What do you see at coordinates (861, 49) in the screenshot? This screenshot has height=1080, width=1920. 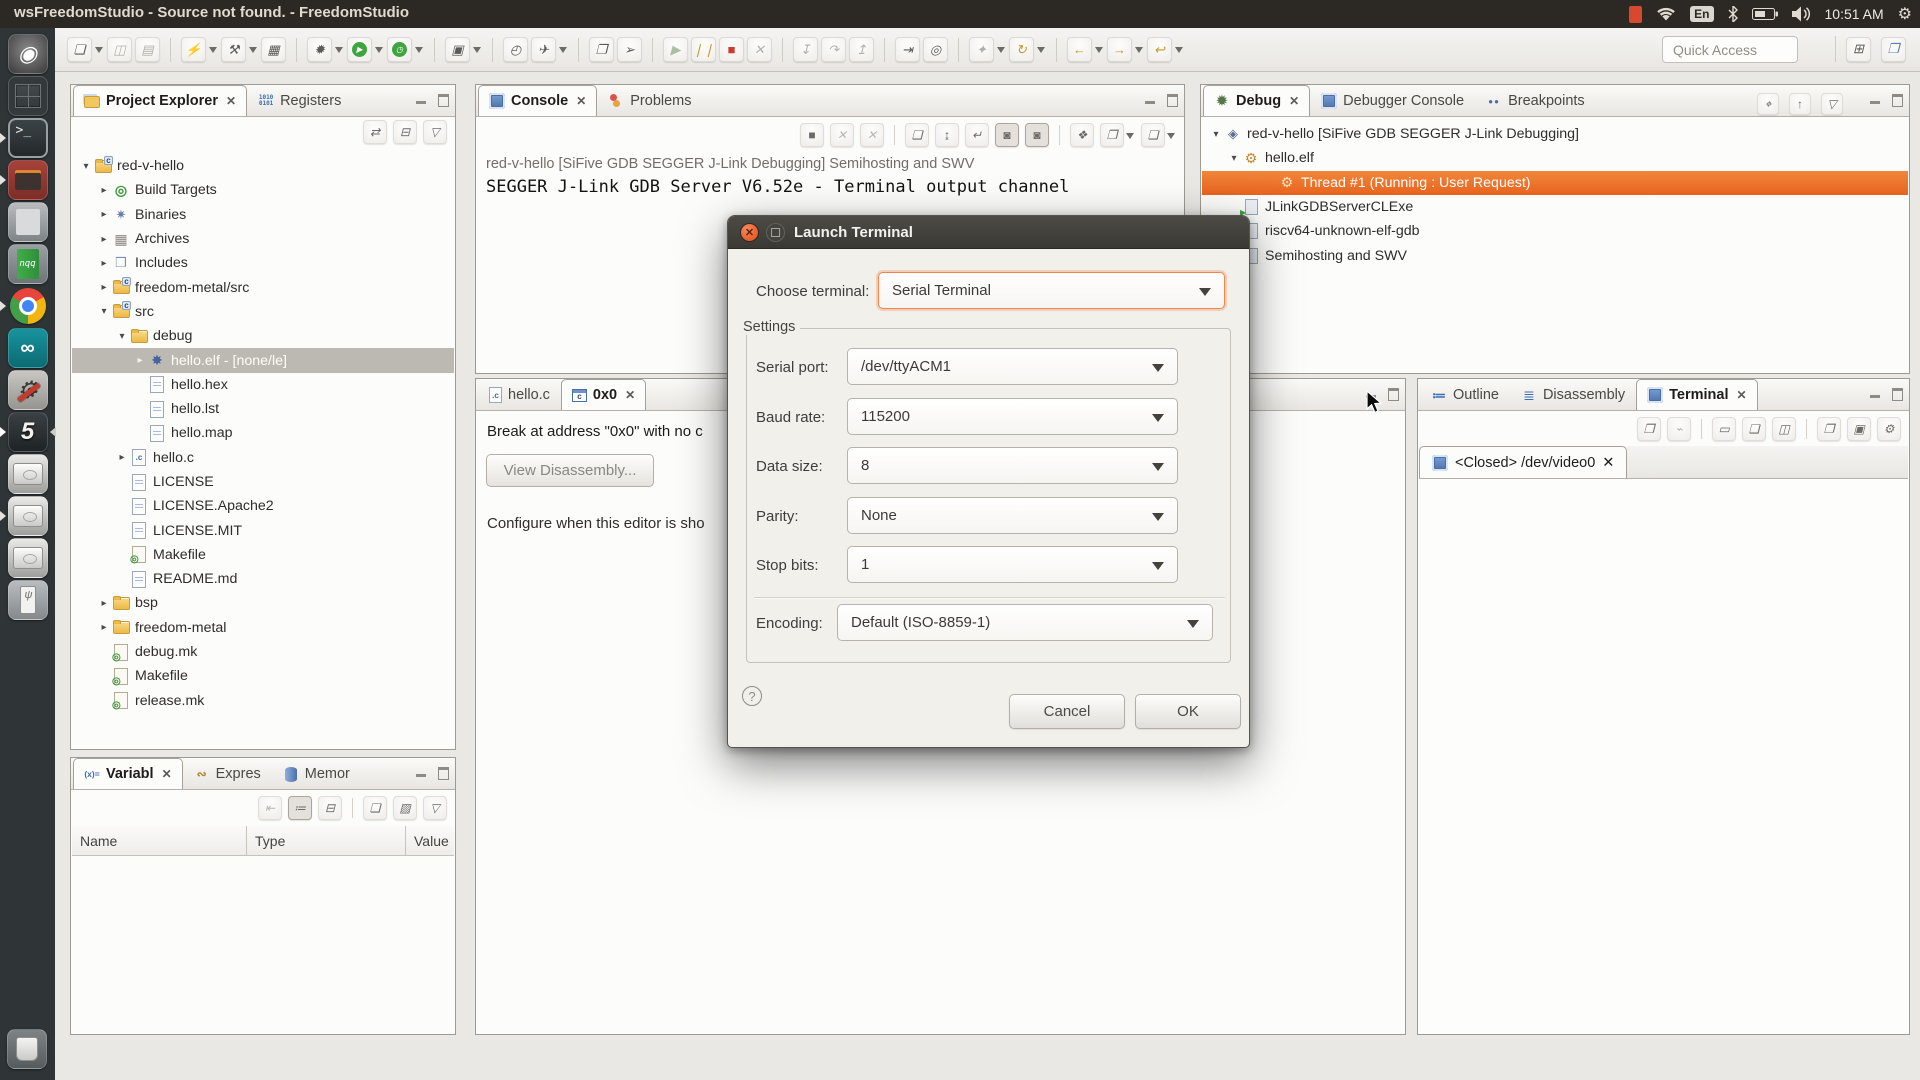 I see `step-return-button: ↥` at bounding box center [861, 49].